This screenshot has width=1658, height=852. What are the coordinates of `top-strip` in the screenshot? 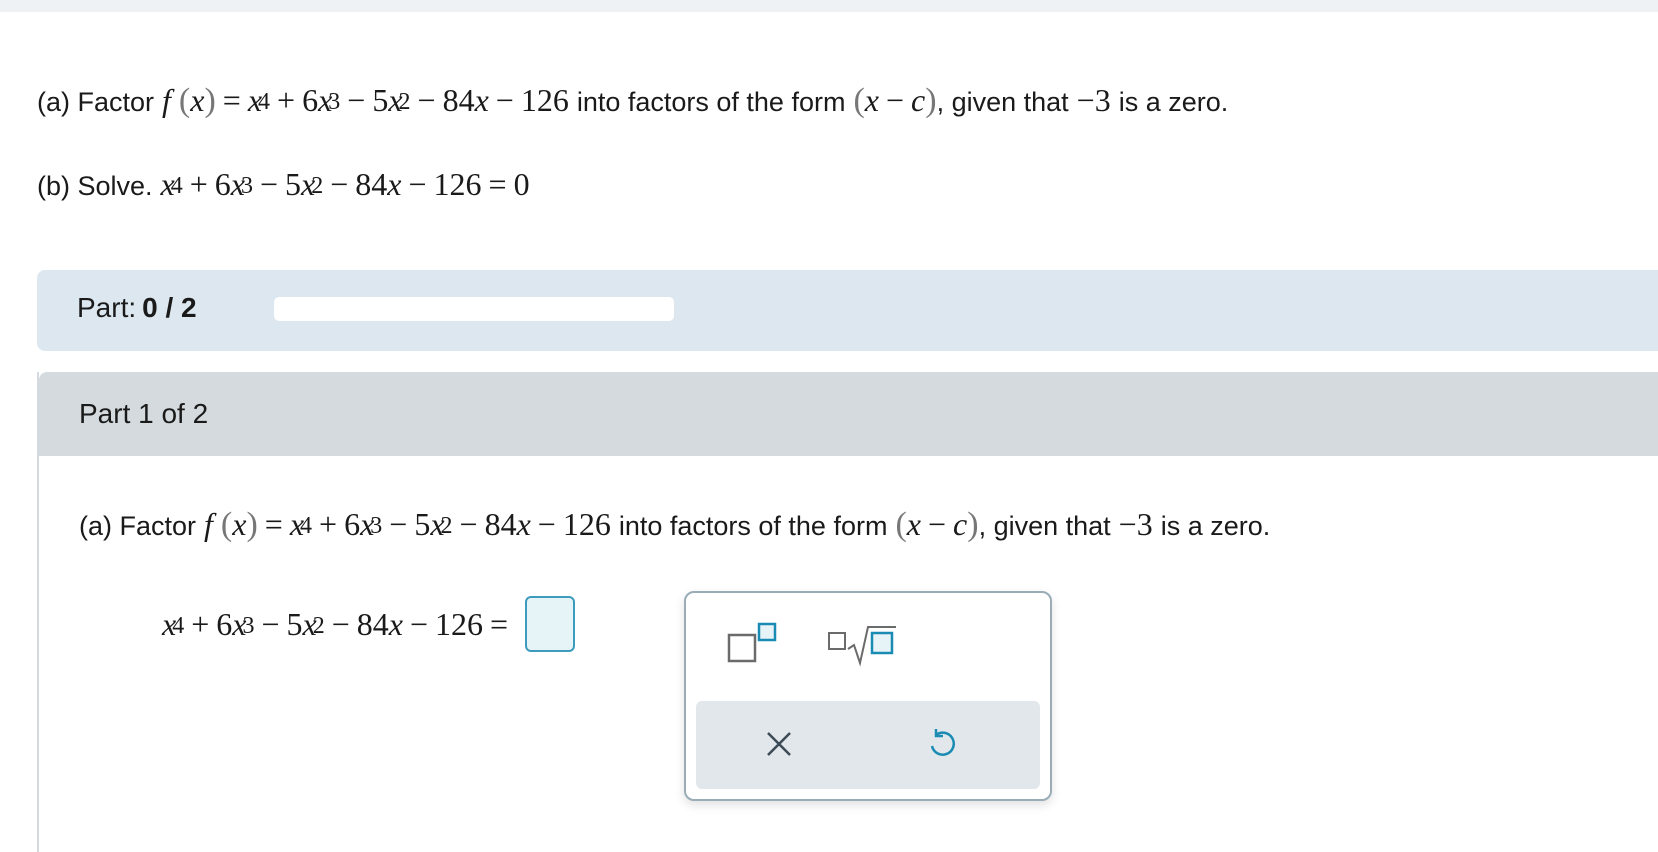 It's located at (829, 6).